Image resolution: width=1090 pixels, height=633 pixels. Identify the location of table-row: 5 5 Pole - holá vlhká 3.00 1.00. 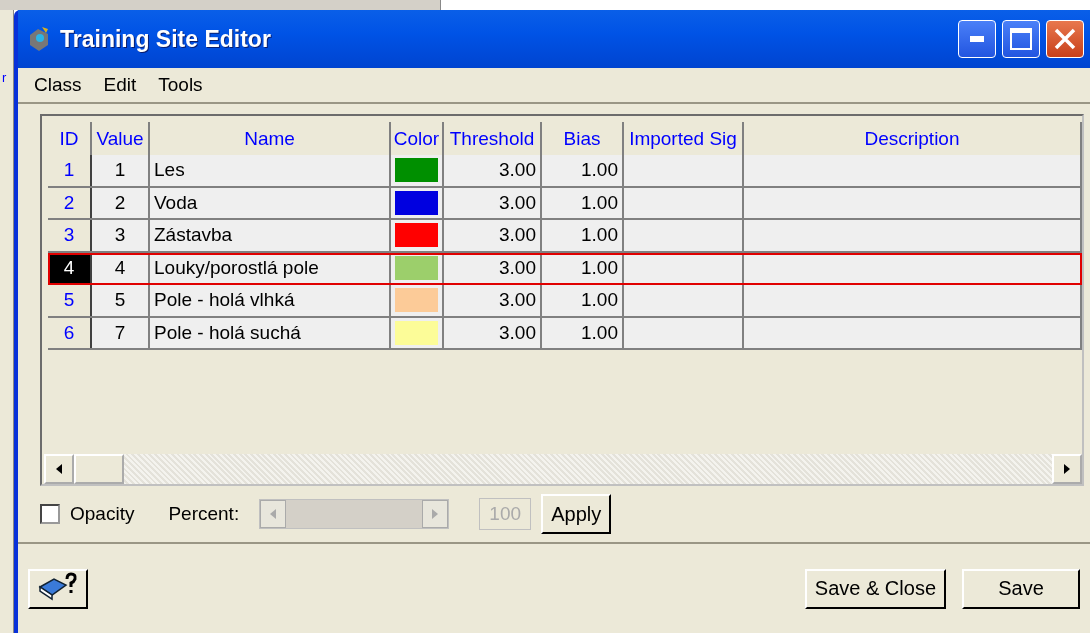
(565, 301).